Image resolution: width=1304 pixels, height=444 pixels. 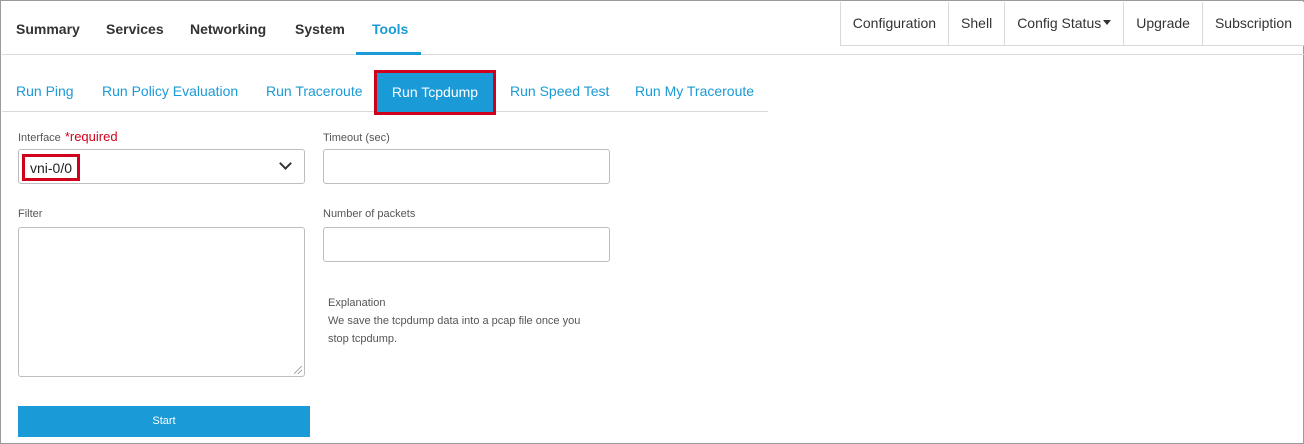 I want to click on tab-networking: Networking, so click(x=228, y=28).